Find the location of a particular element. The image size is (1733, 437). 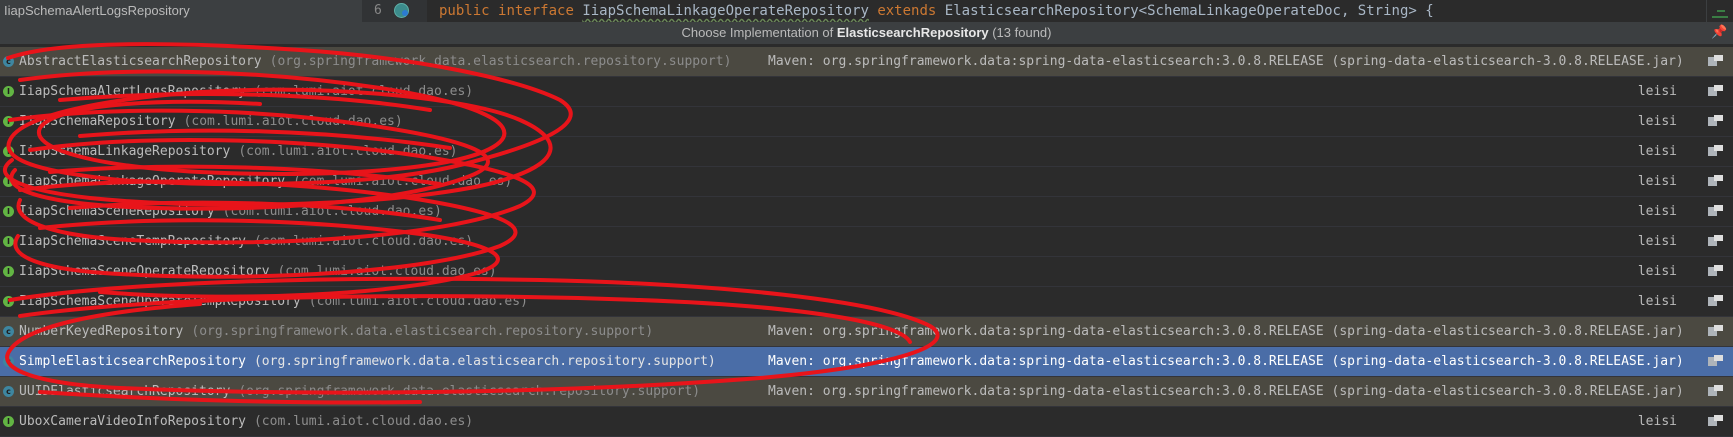

popup-title-count: (13 found) is located at coordinates (1020, 32).